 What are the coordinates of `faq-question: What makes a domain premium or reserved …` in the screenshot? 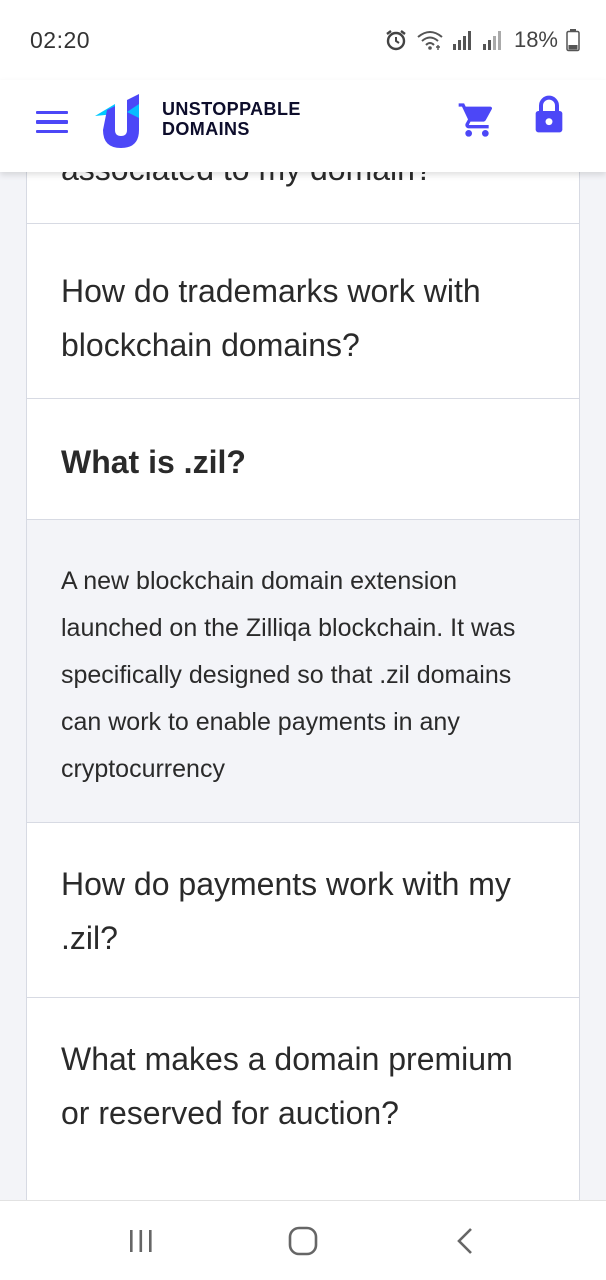 It's located at (287, 1086).